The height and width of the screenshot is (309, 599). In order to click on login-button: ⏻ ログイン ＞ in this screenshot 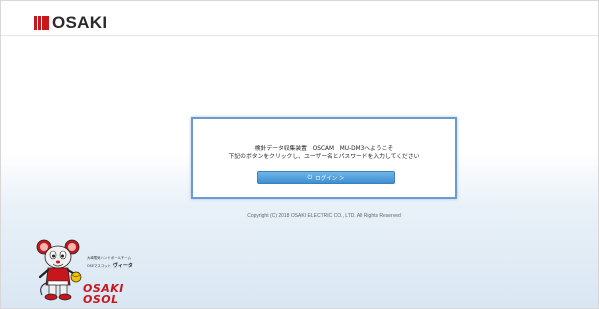, I will do `click(326, 177)`.